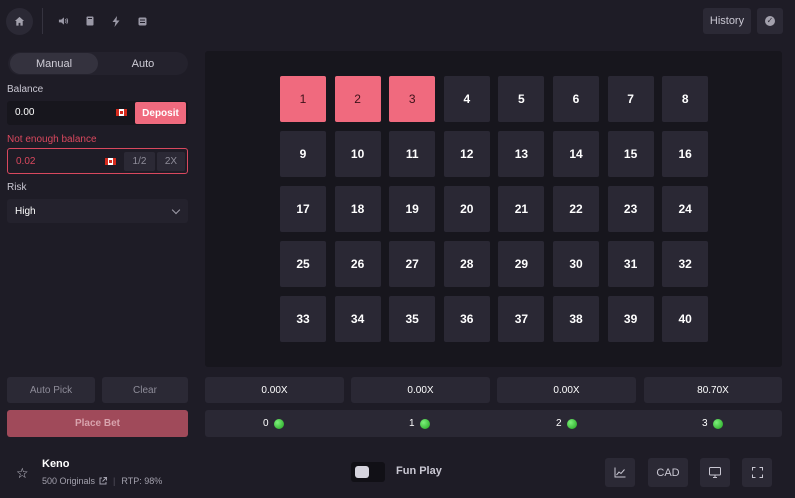 The height and width of the screenshot is (498, 795). What do you see at coordinates (171, 161) in the screenshot?
I see `double-bet-button: 2X` at bounding box center [171, 161].